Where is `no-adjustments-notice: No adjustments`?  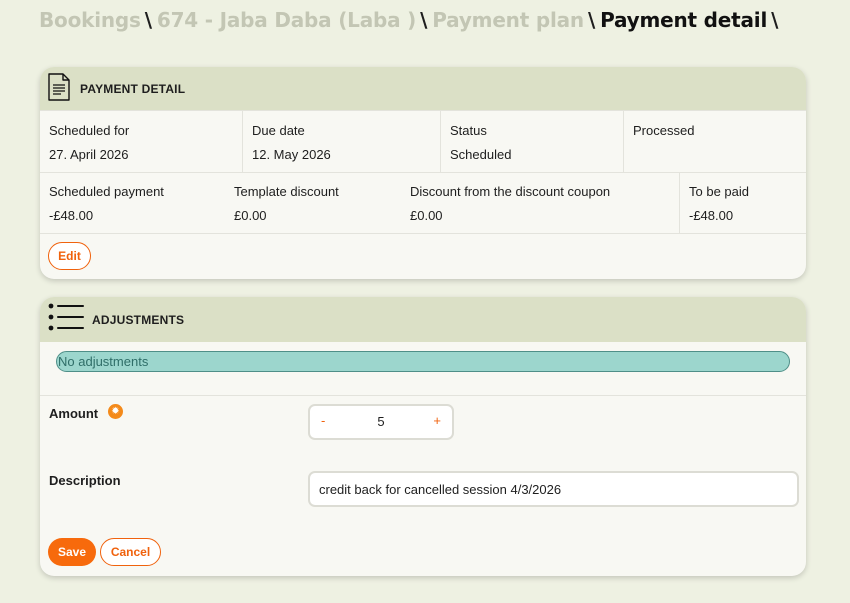 no-adjustments-notice: No adjustments is located at coordinates (423, 361).